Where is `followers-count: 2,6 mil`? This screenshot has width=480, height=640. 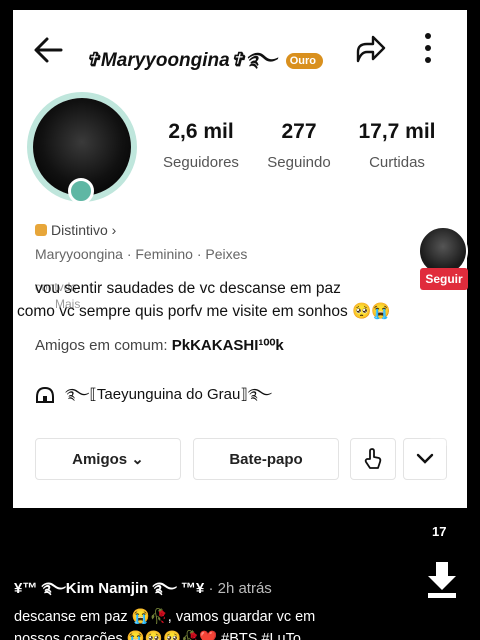 followers-count: 2,6 mil is located at coordinates (201, 131).